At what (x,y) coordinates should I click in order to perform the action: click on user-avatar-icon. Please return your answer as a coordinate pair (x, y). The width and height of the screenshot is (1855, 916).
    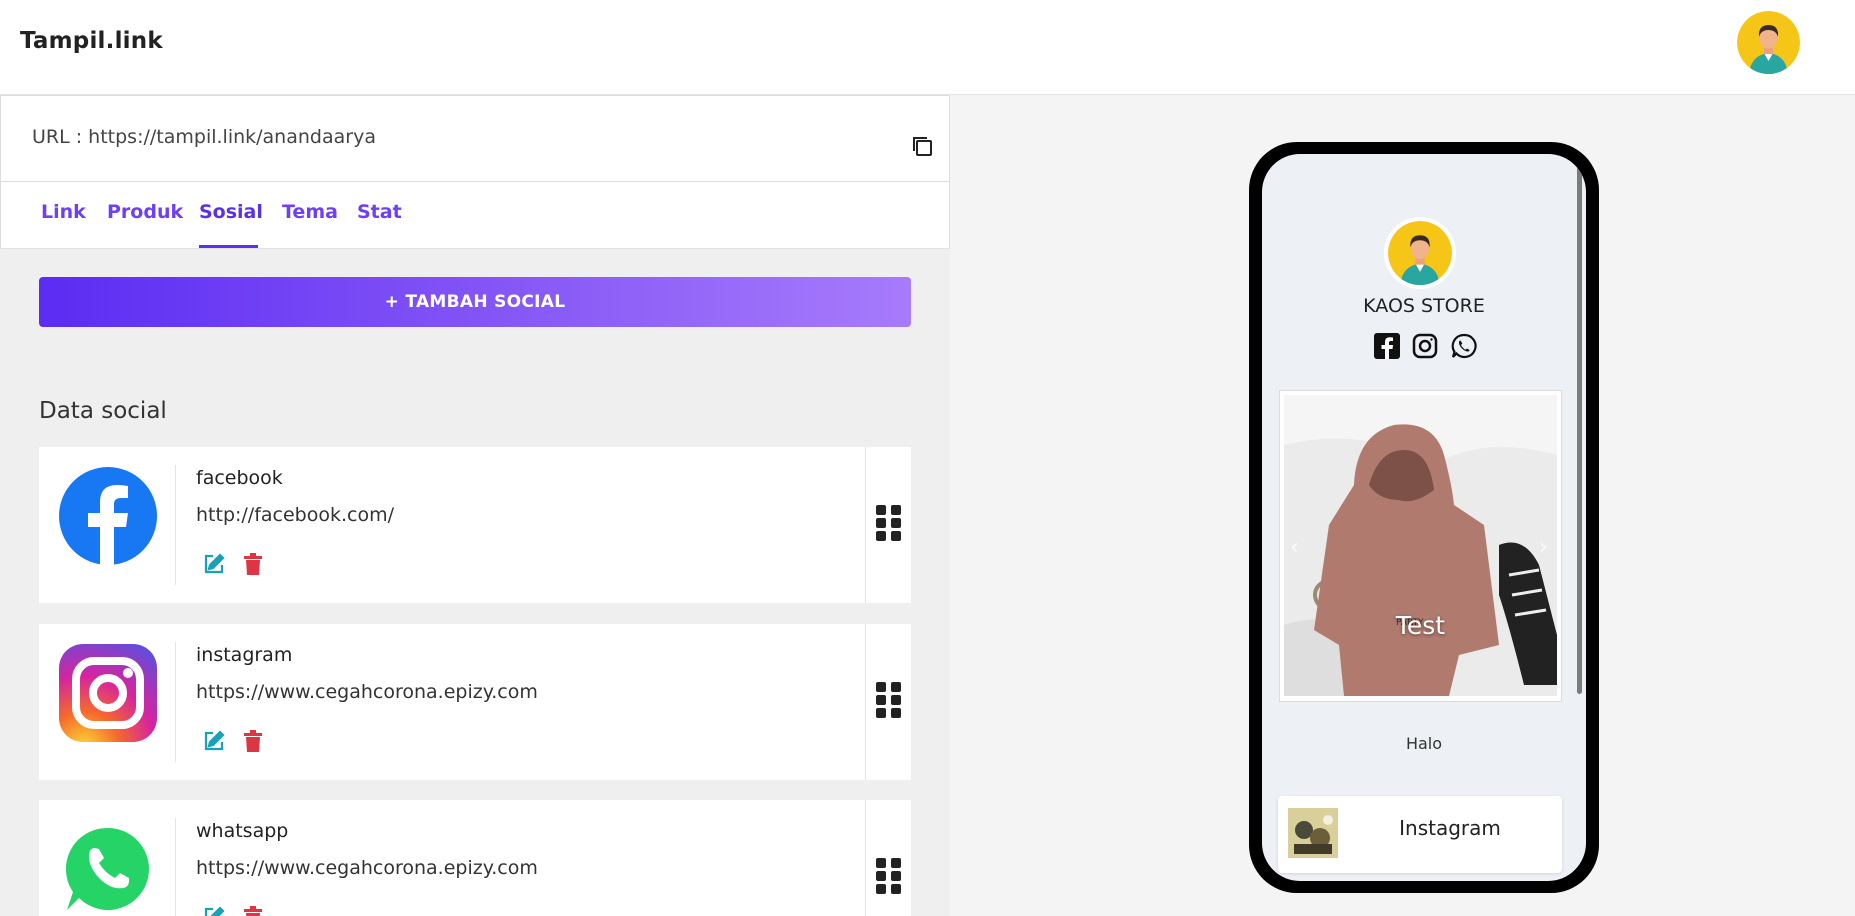
    Looking at the image, I should click on (1768, 42).